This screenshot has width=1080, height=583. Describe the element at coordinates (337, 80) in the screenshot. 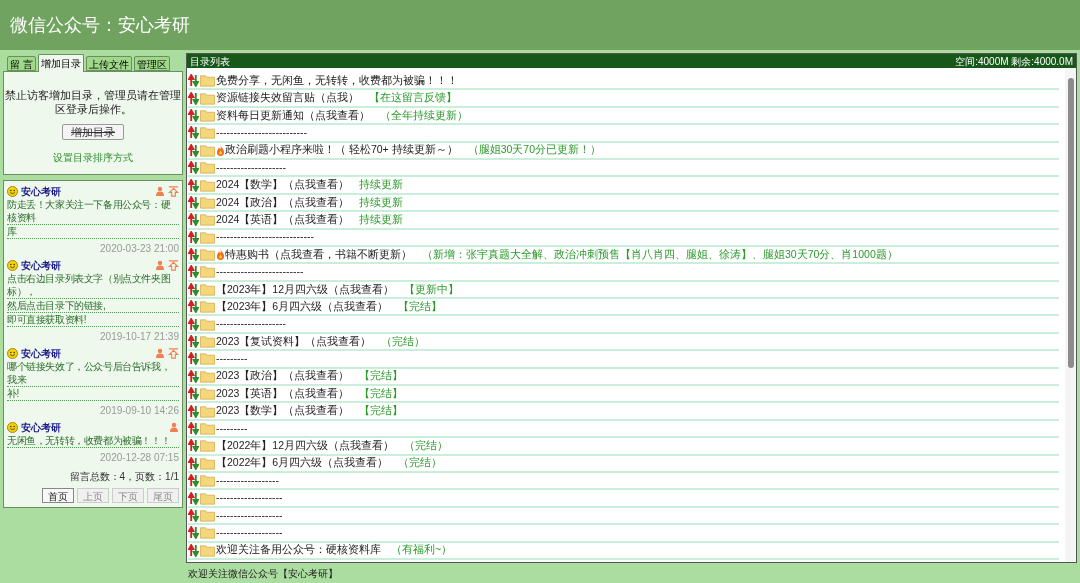

I see `directory-link: 免费分享，无闲鱼，无转转，收费都为被骗！！！` at that location.